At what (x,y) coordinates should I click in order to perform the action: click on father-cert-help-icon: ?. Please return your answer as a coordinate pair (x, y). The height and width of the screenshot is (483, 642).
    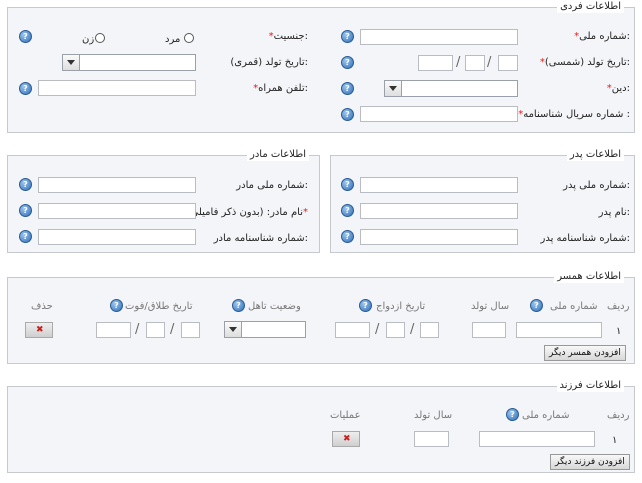
    Looking at the image, I should click on (347, 236).